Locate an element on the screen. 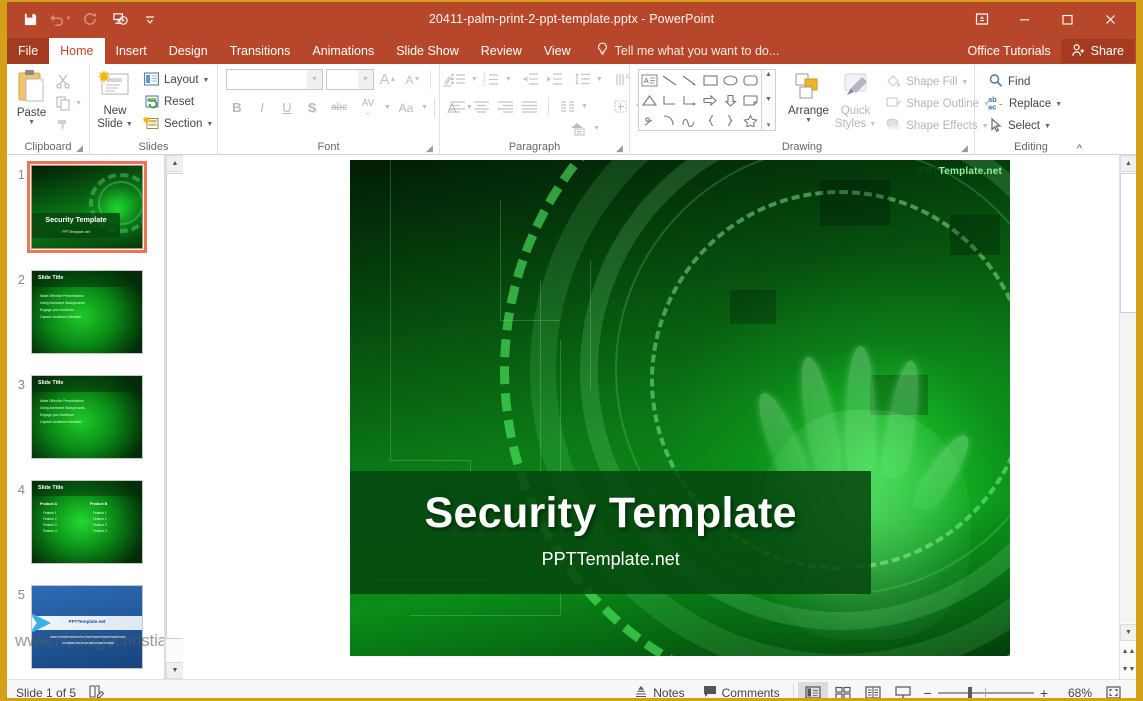 This screenshot has height=701, width=1143. bold-button: B is located at coordinates (237, 107).